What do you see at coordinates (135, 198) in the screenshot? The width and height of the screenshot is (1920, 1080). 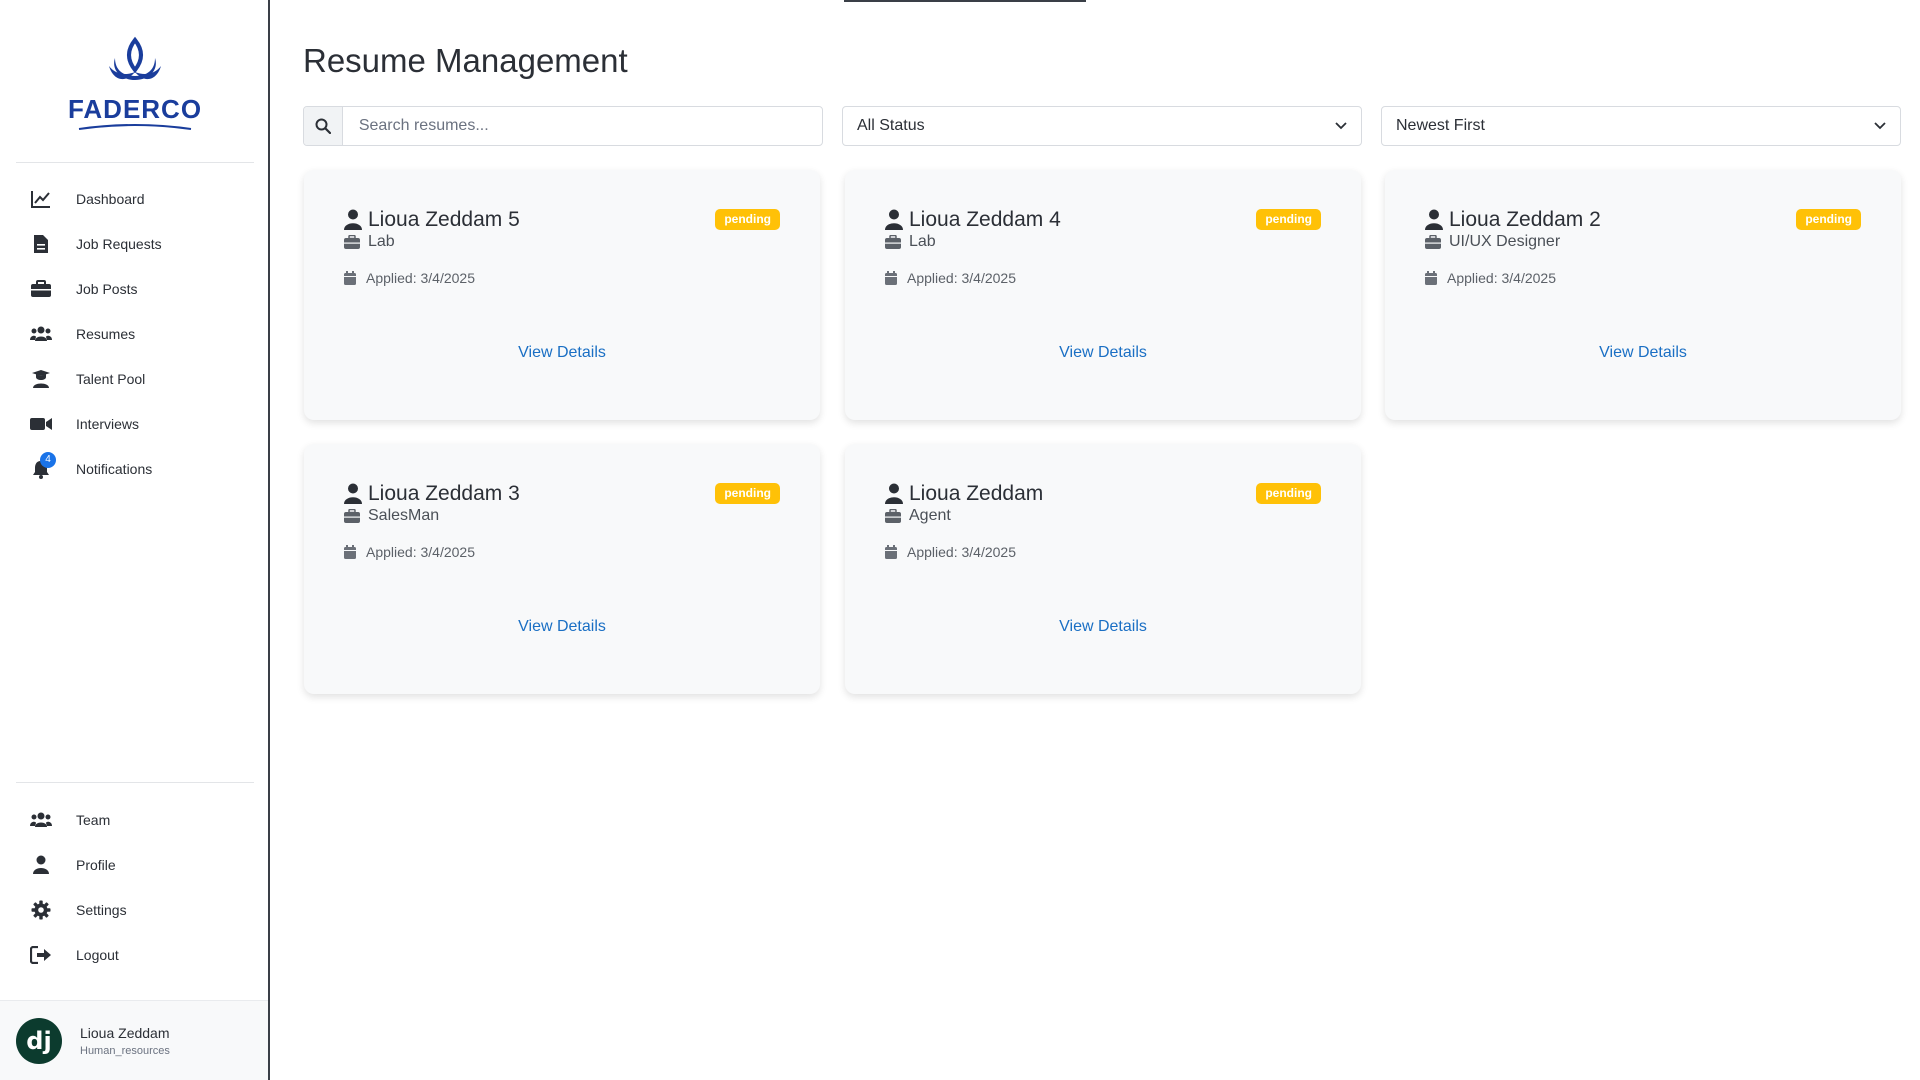 I see `sidebar-item-dashboard: Dashboard` at bounding box center [135, 198].